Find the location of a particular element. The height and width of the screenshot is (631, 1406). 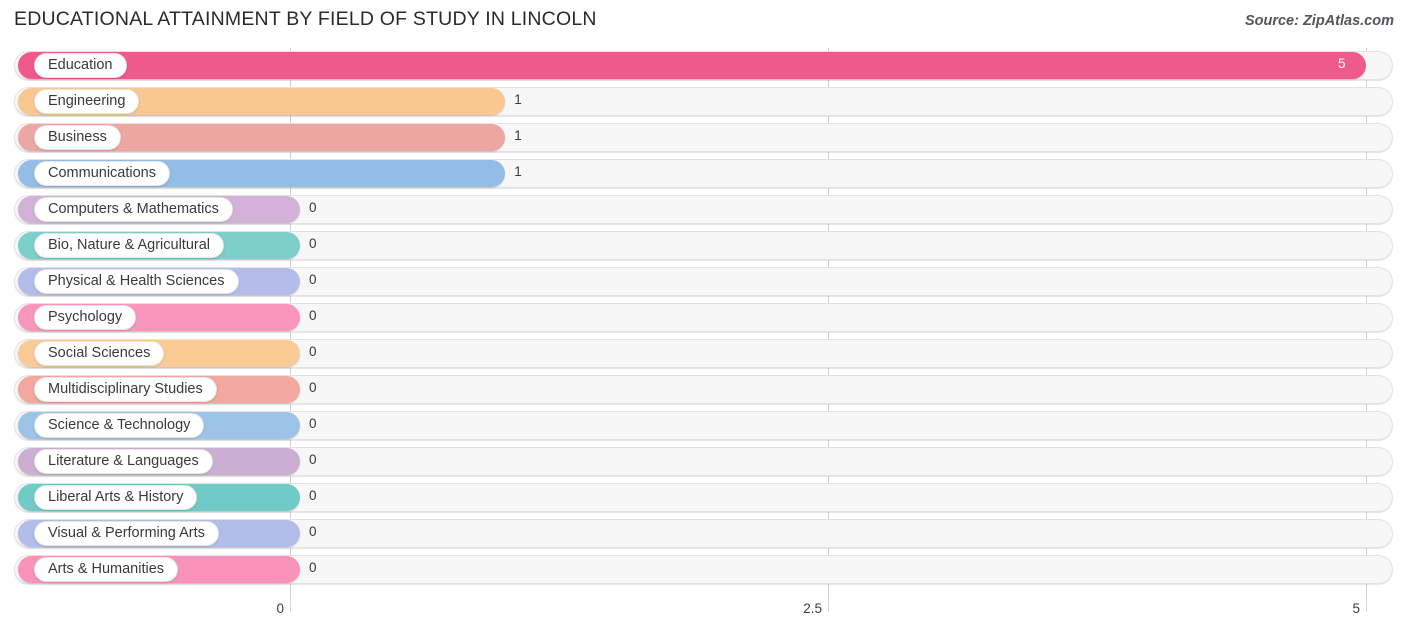

category-label-pill: Psychology is located at coordinates (85, 317).